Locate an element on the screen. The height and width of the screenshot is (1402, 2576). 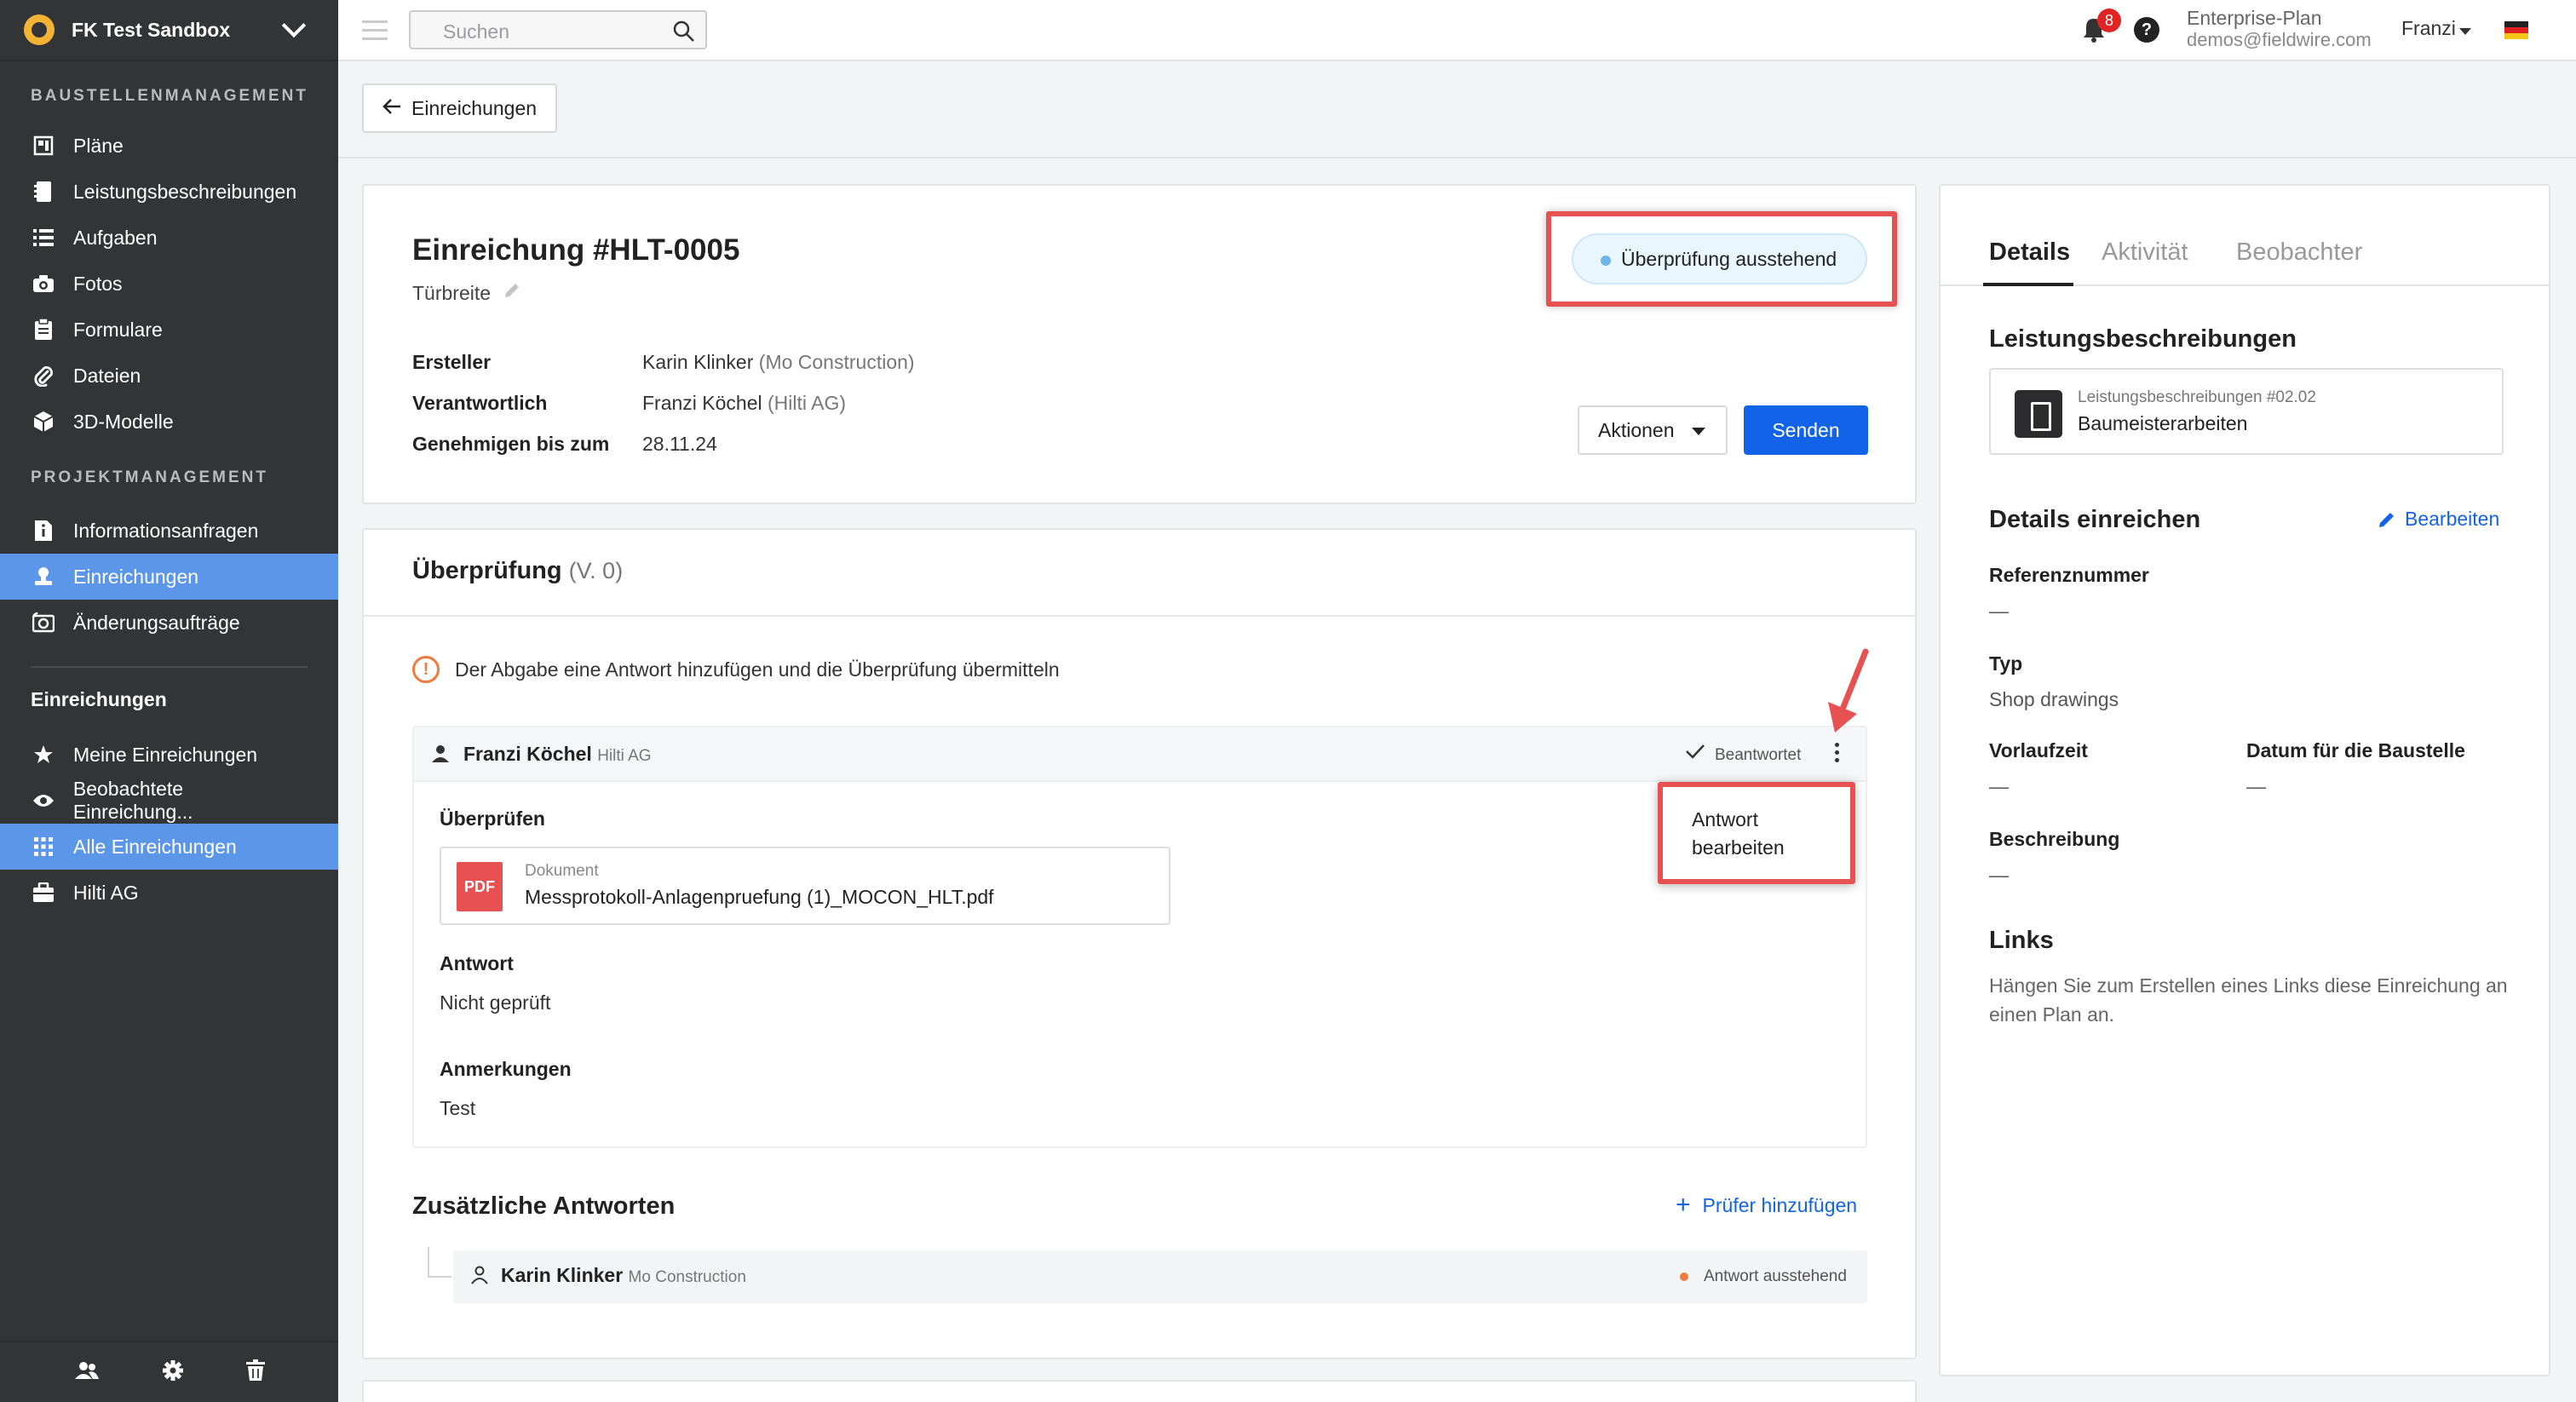
details-tabs: Details Aktivität Beobachter is located at coordinates (2245, 236).